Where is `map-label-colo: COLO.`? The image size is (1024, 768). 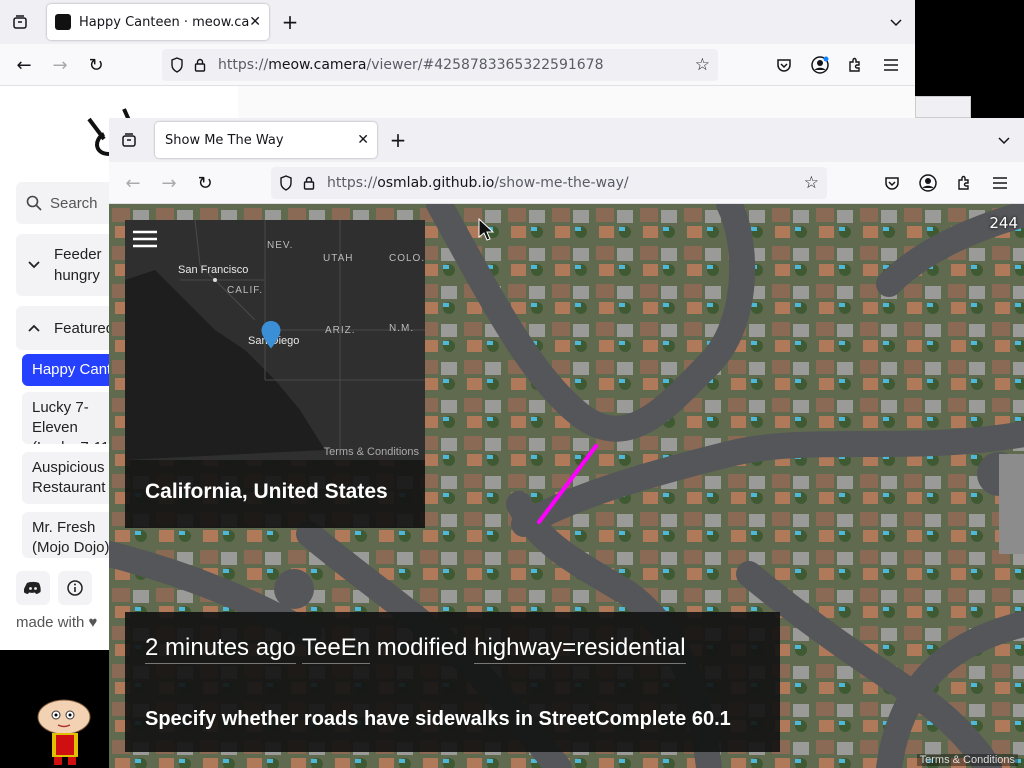 map-label-colo: COLO. is located at coordinates (407, 258).